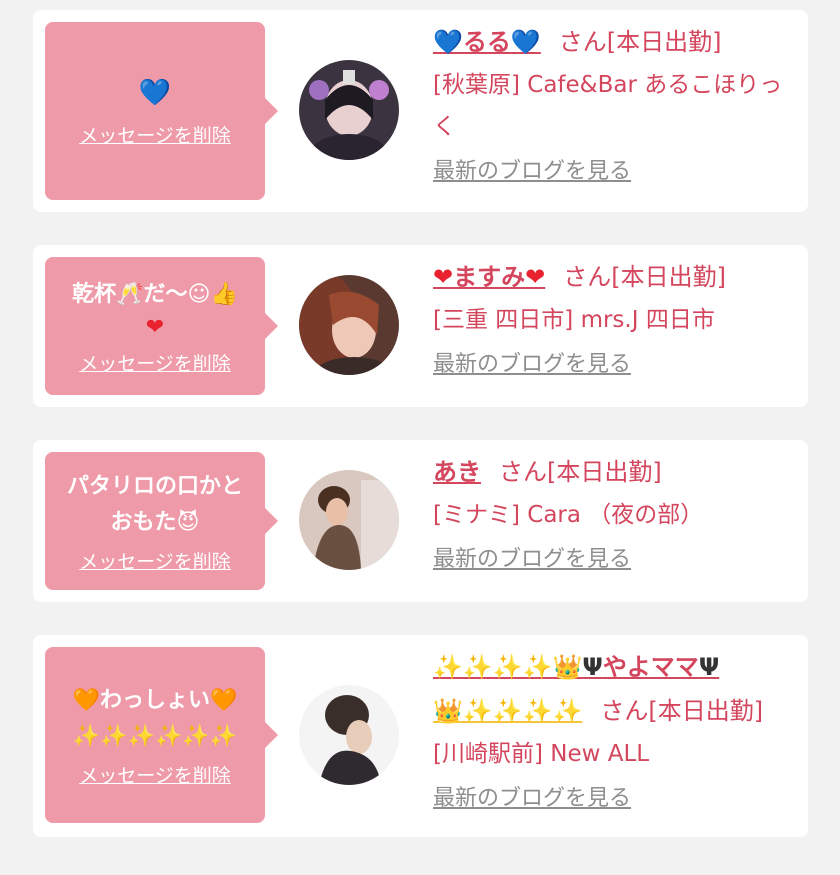 Image resolution: width=840 pixels, height=875 pixels. What do you see at coordinates (487, 42) in the screenshot?
I see `cast-name-link: 💙るる💙` at bounding box center [487, 42].